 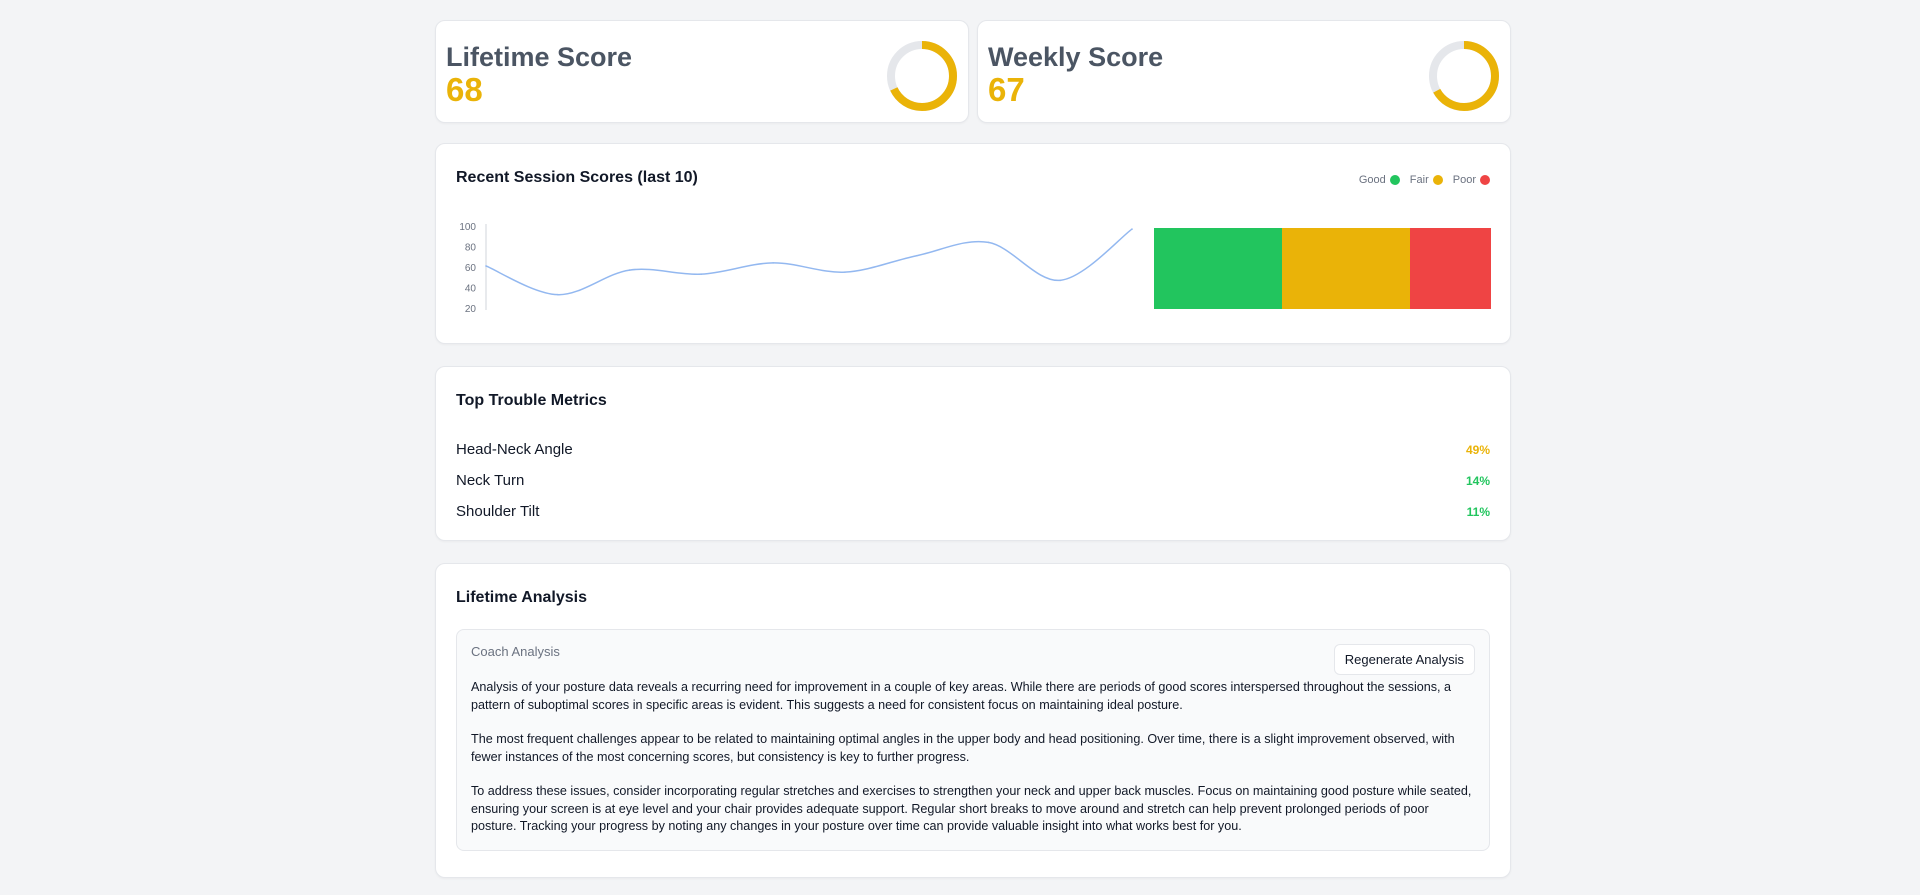 I want to click on lifetime-analysis-title: Lifetime Analysis, so click(x=522, y=597).